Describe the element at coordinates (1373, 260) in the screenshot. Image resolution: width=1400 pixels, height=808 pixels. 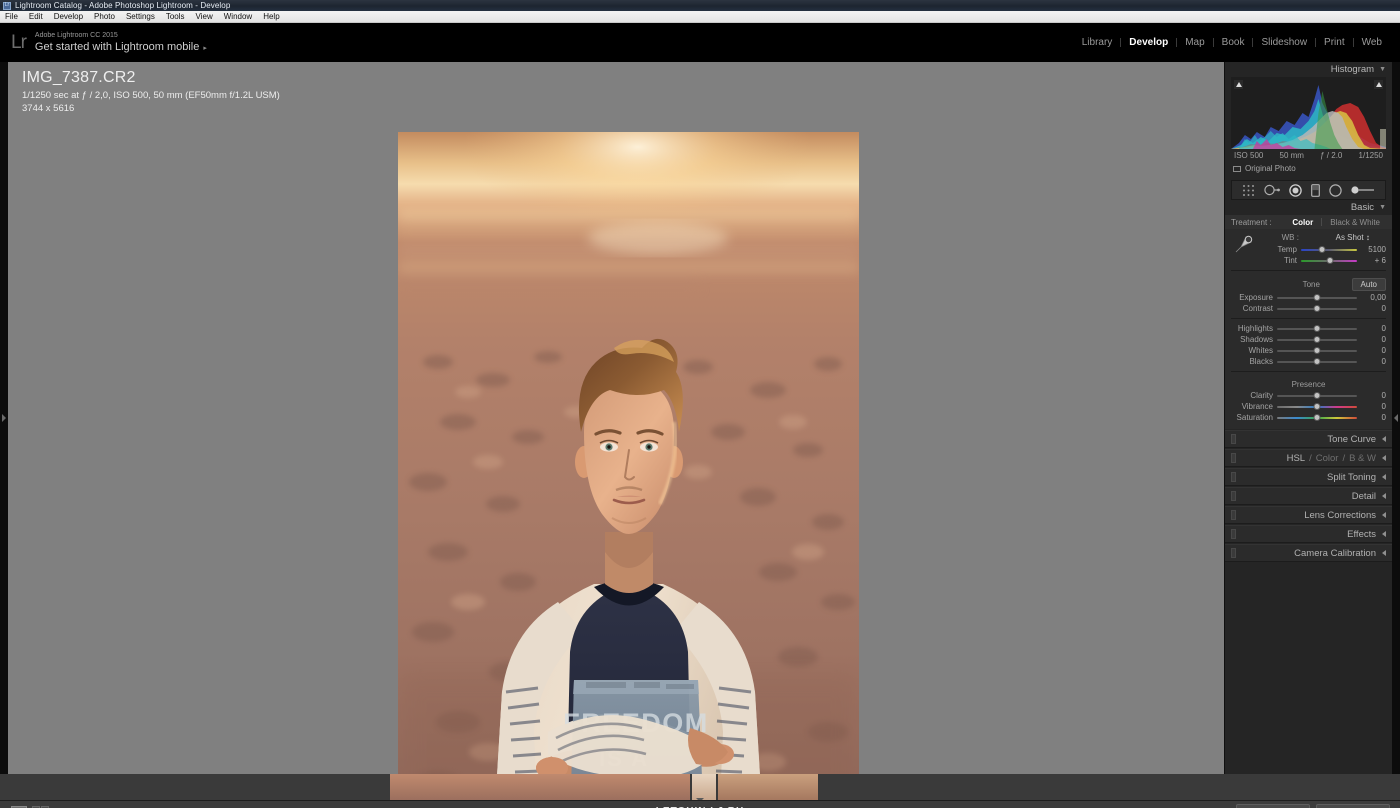
I see `tint-value: + 6` at that location.